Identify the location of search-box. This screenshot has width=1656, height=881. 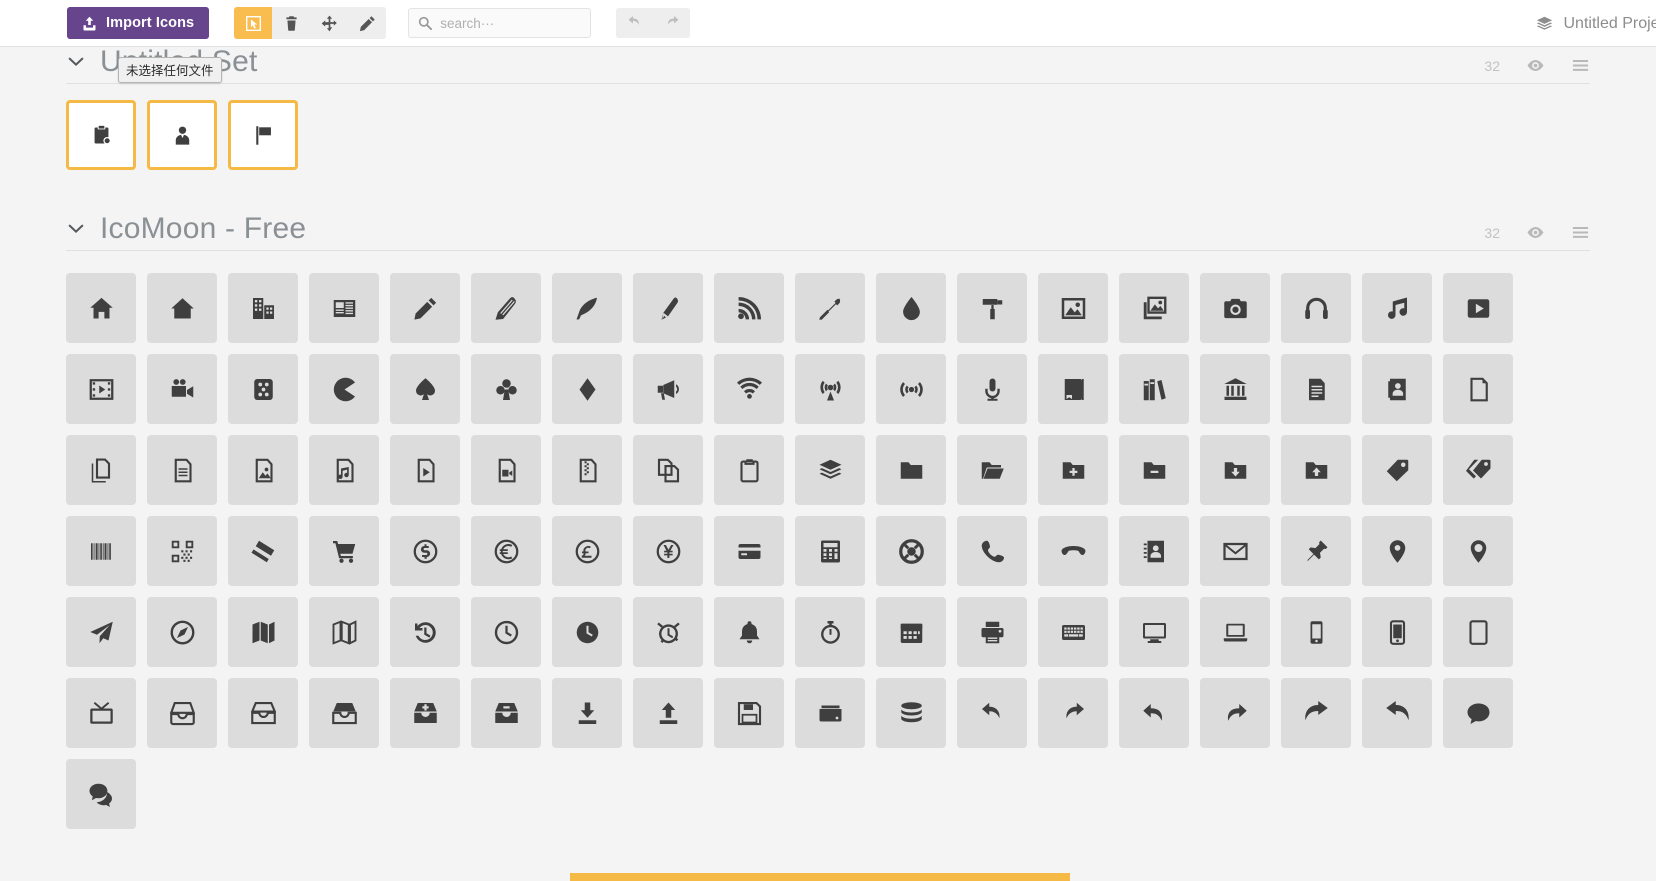
(500, 23).